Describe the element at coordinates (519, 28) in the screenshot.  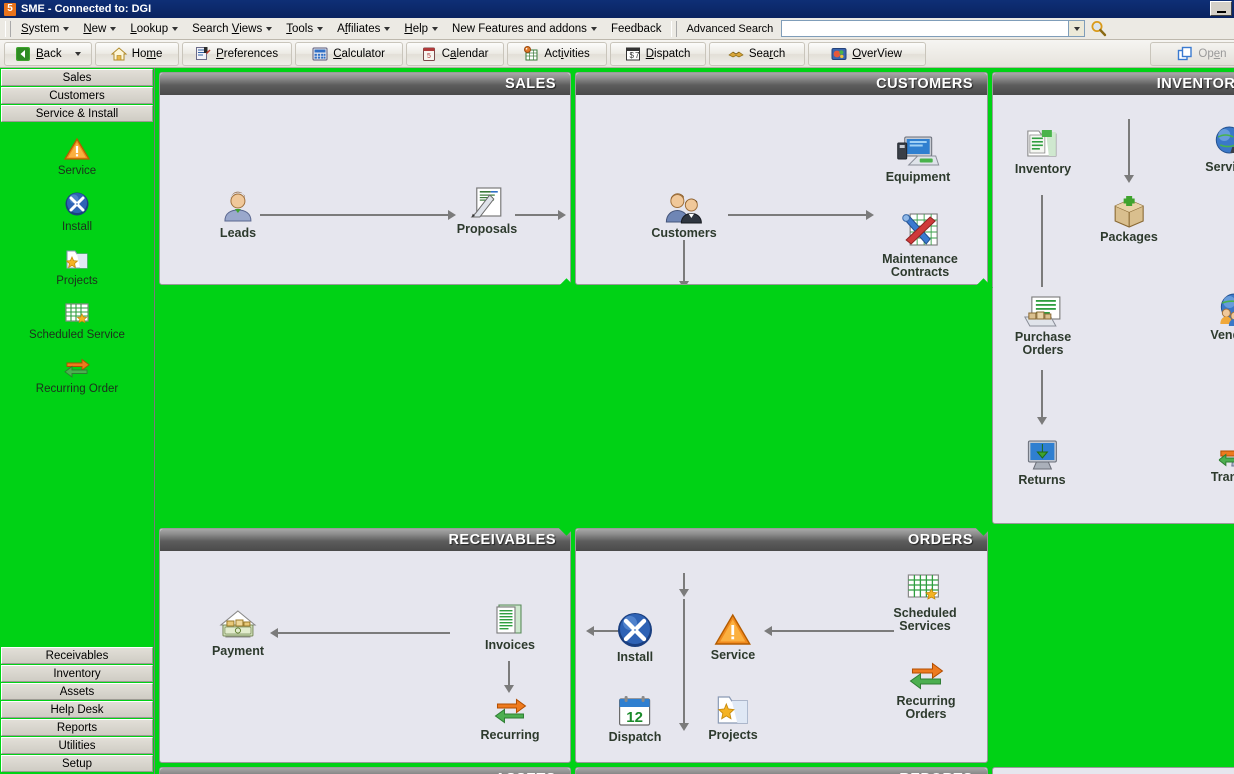
I see `menu-label: New Features and addons` at that location.